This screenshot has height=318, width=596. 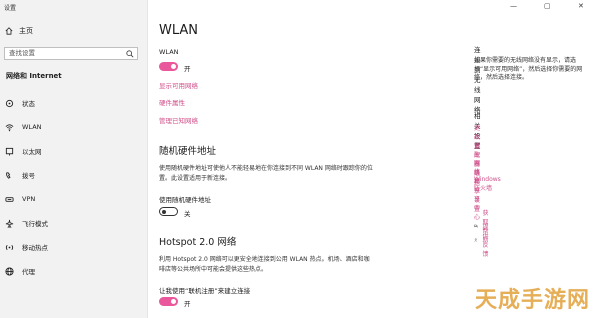 I want to click on sidebar-item-label: 拨号, so click(x=28, y=176).